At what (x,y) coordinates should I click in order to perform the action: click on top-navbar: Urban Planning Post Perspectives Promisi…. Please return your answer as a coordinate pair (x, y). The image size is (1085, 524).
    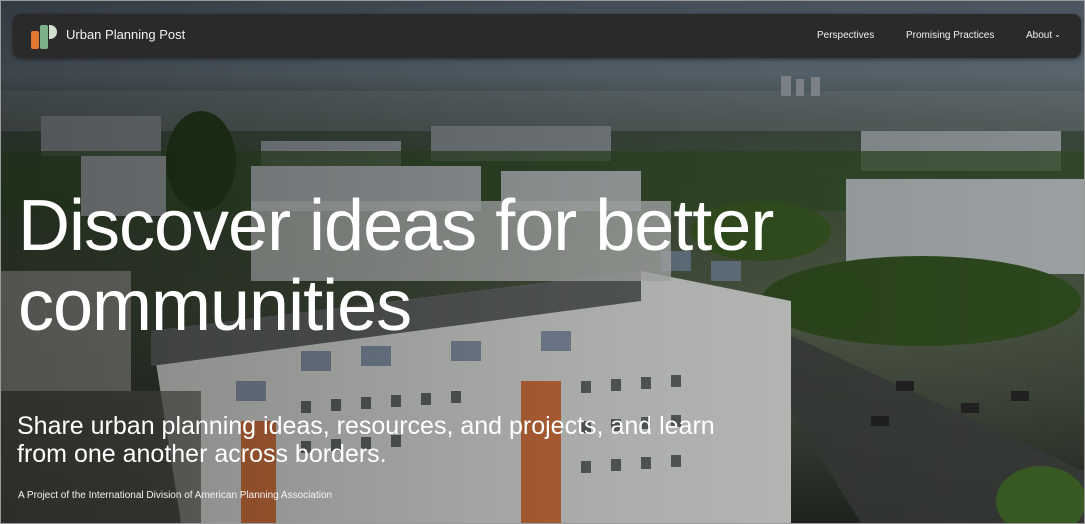
    Looking at the image, I should click on (547, 36).